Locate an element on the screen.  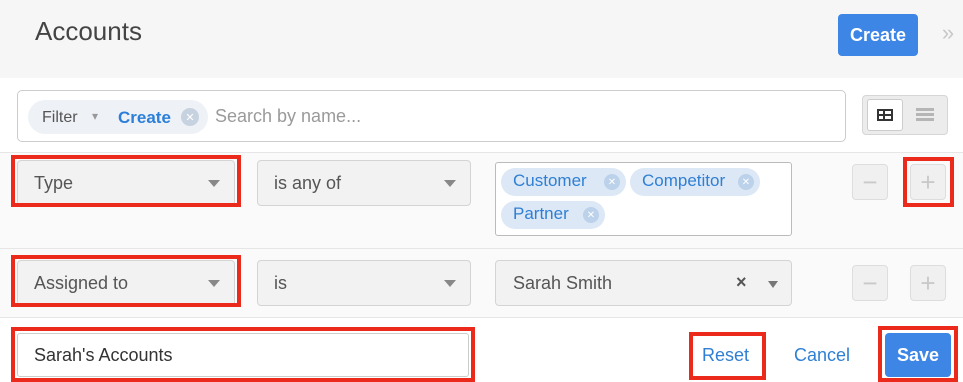
grid-view-button is located at coordinates (885, 115).